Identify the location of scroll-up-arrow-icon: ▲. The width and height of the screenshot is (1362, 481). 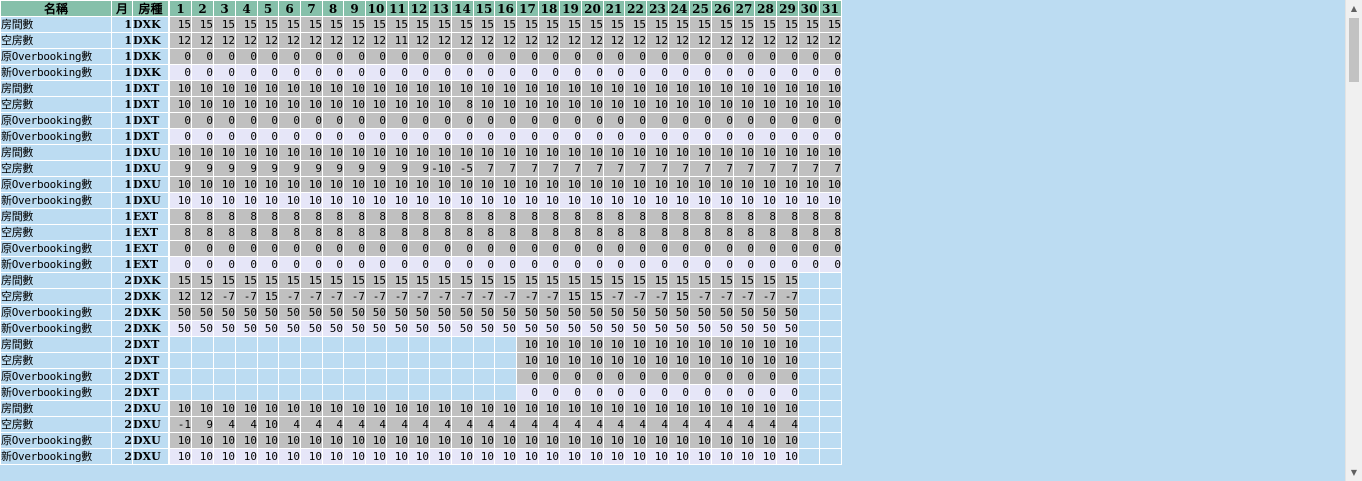
(1354, 8).